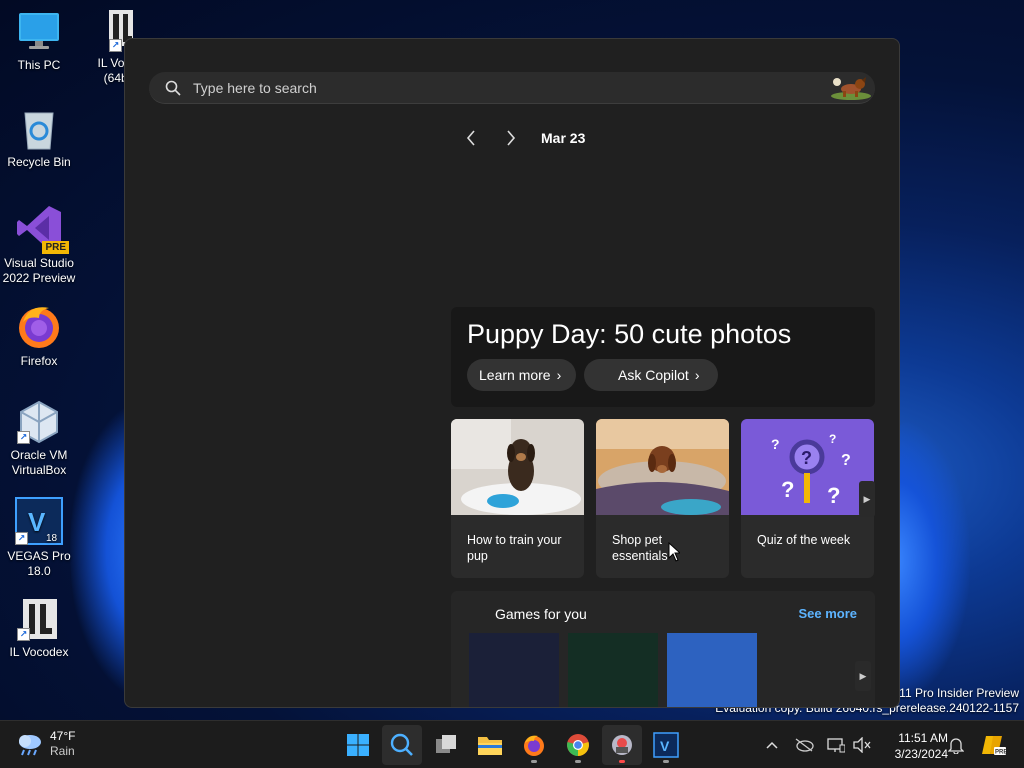 The height and width of the screenshot is (768, 1024). What do you see at coordinates (39, 563) in the screenshot?
I see `desktop-icon-label: VEGAS Pro 18.0` at bounding box center [39, 563].